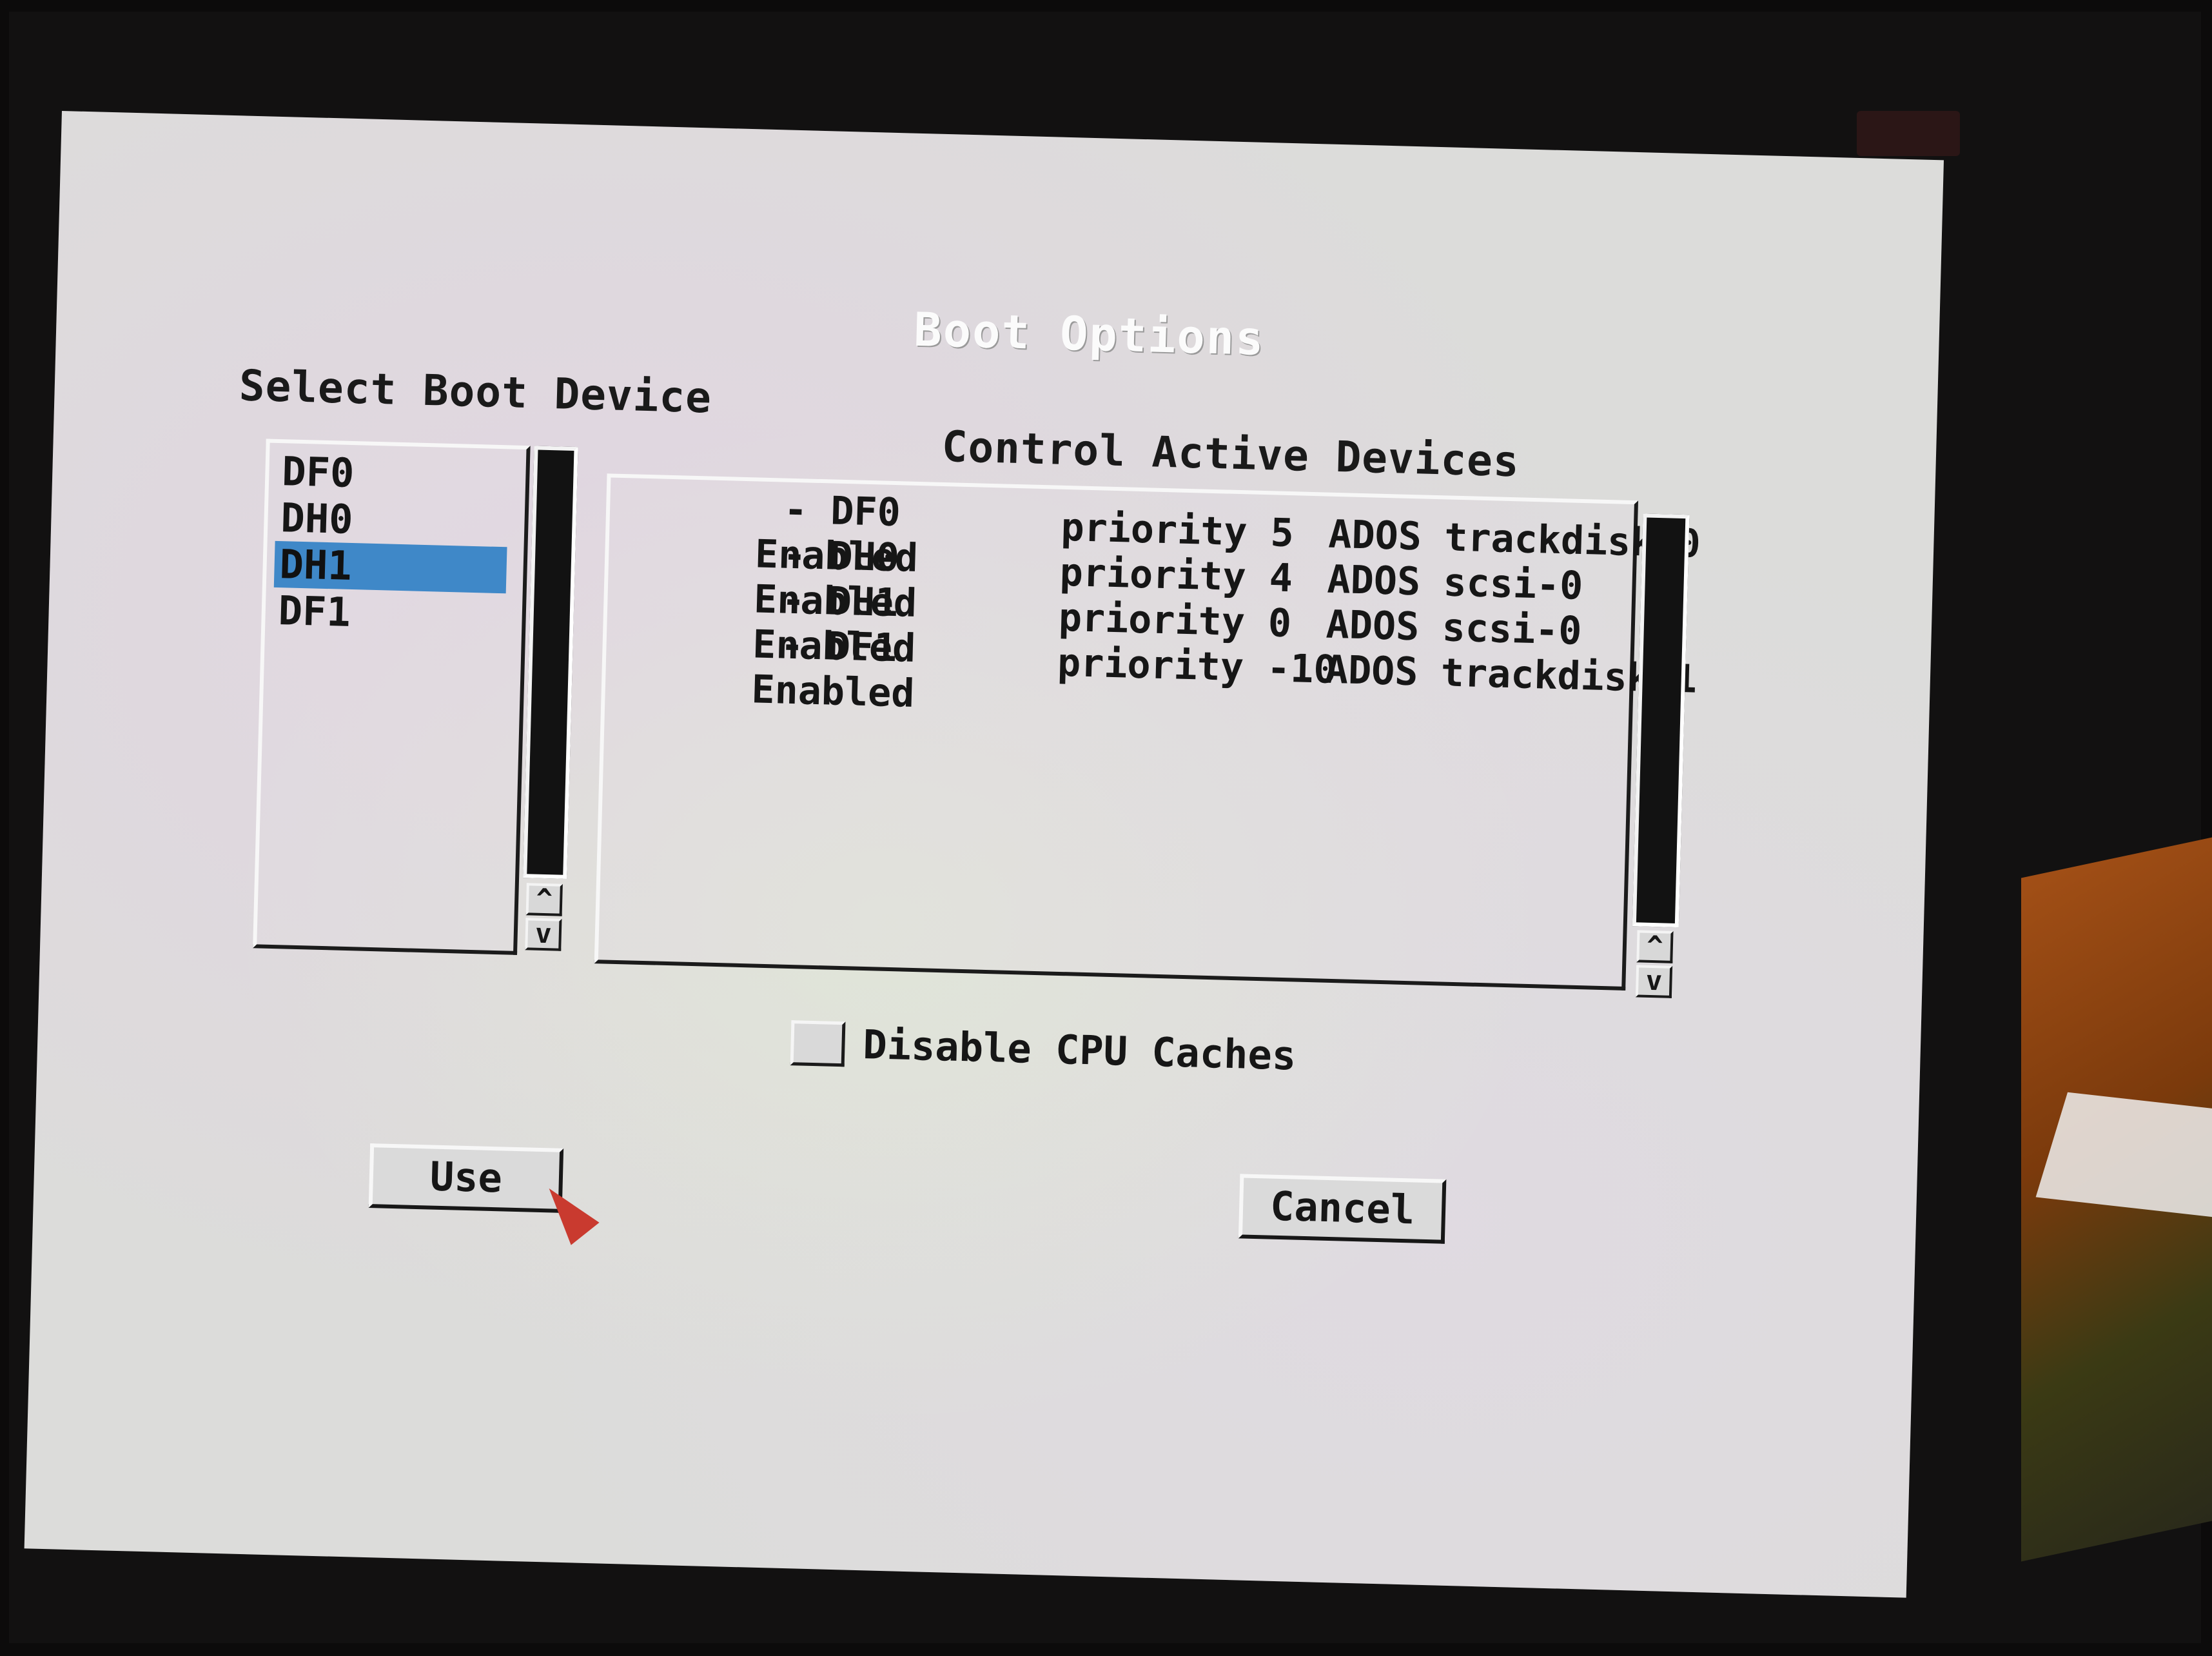  I want to click on background-object, so click(2116, 1199).